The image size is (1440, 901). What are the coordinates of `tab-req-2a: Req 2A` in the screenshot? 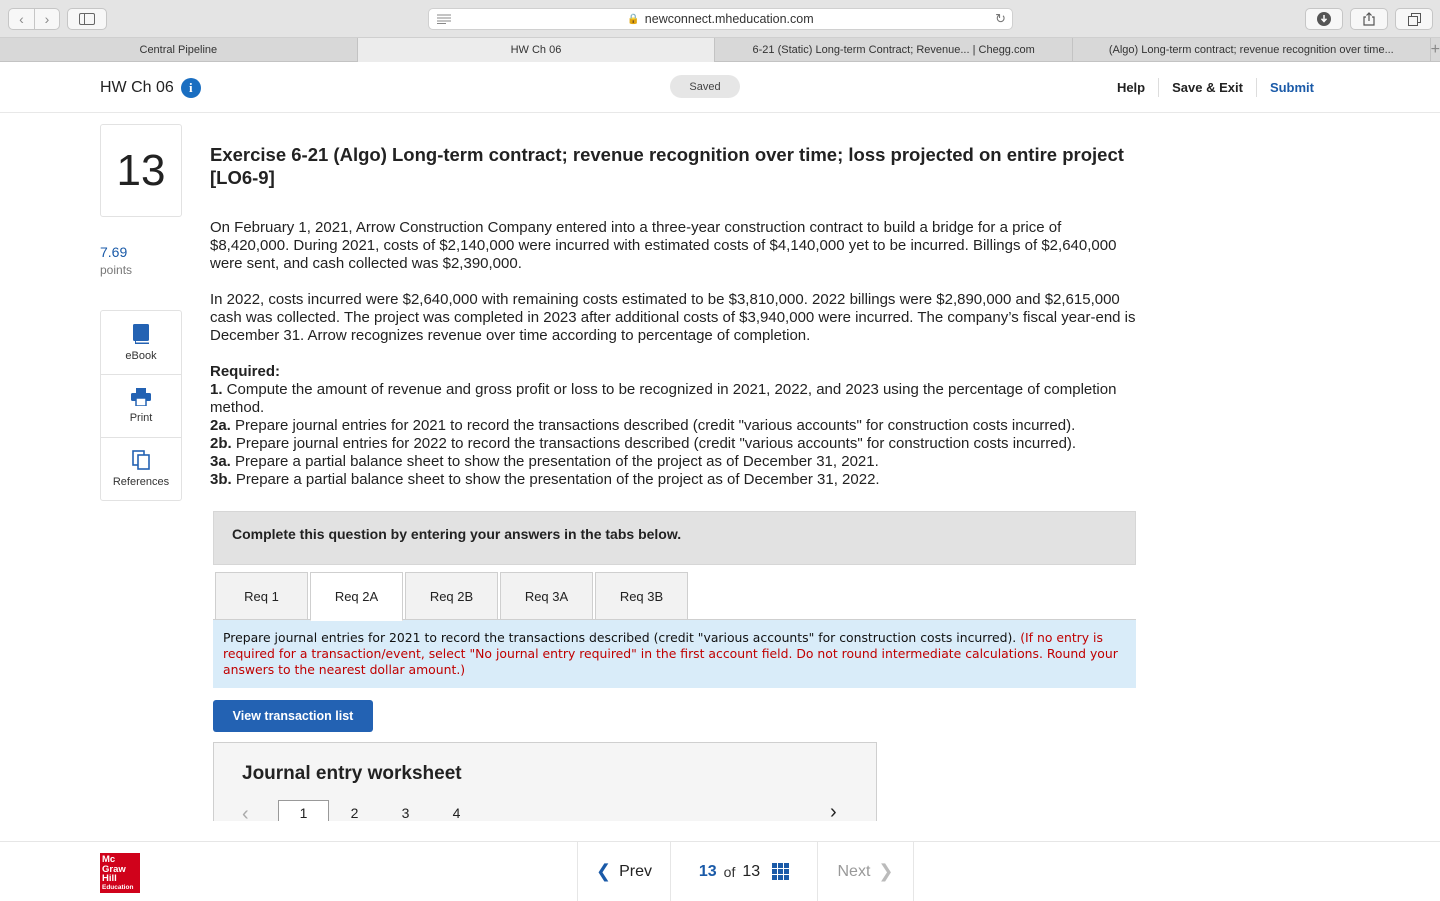 It's located at (356, 596).